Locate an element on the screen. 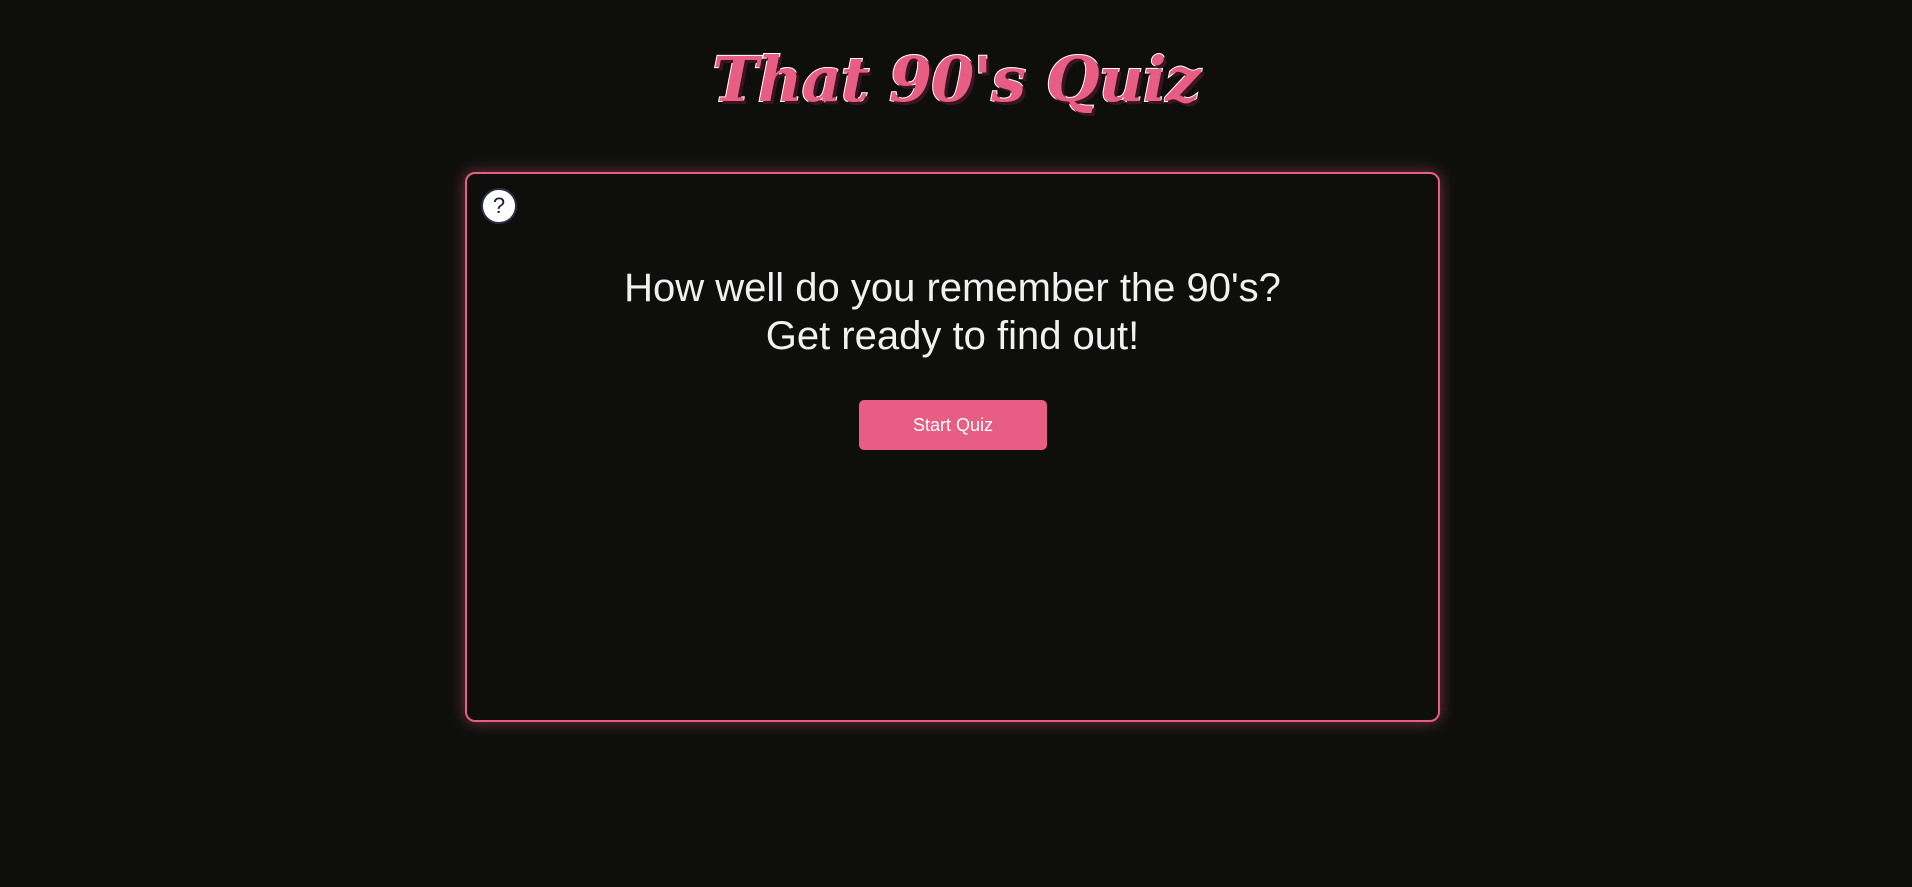  intro-subtitle: Get ready to find out! is located at coordinates (952, 336).